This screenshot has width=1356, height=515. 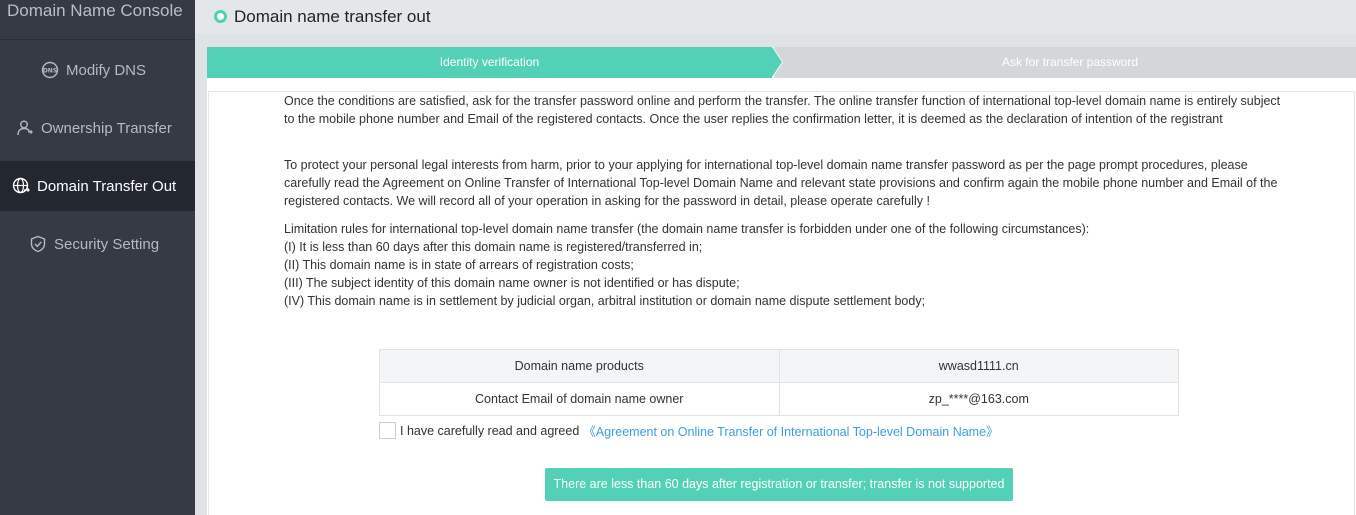 I want to click on dns-icon: DNS, so click(x=50, y=70).